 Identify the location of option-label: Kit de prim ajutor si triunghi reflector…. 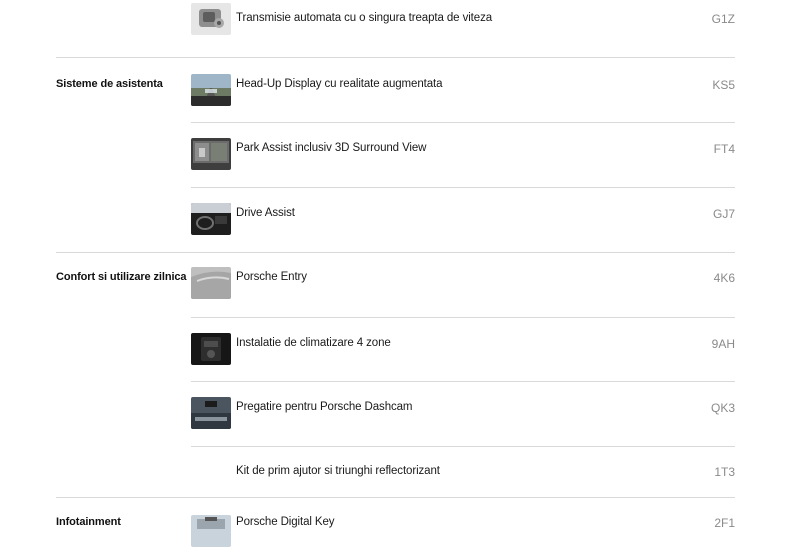
(338, 471).